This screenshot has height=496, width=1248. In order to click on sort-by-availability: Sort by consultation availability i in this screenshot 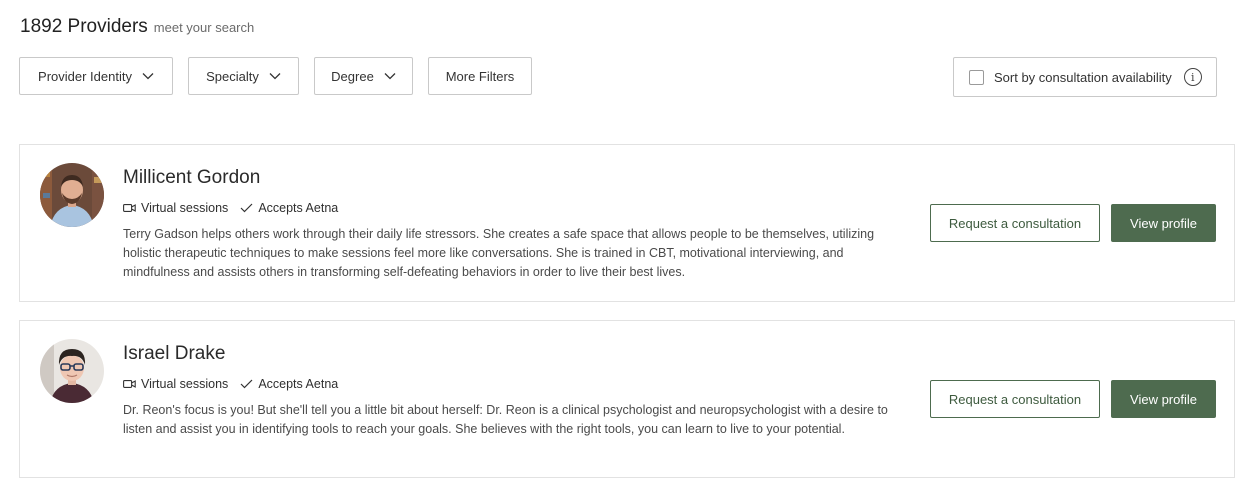, I will do `click(1085, 77)`.